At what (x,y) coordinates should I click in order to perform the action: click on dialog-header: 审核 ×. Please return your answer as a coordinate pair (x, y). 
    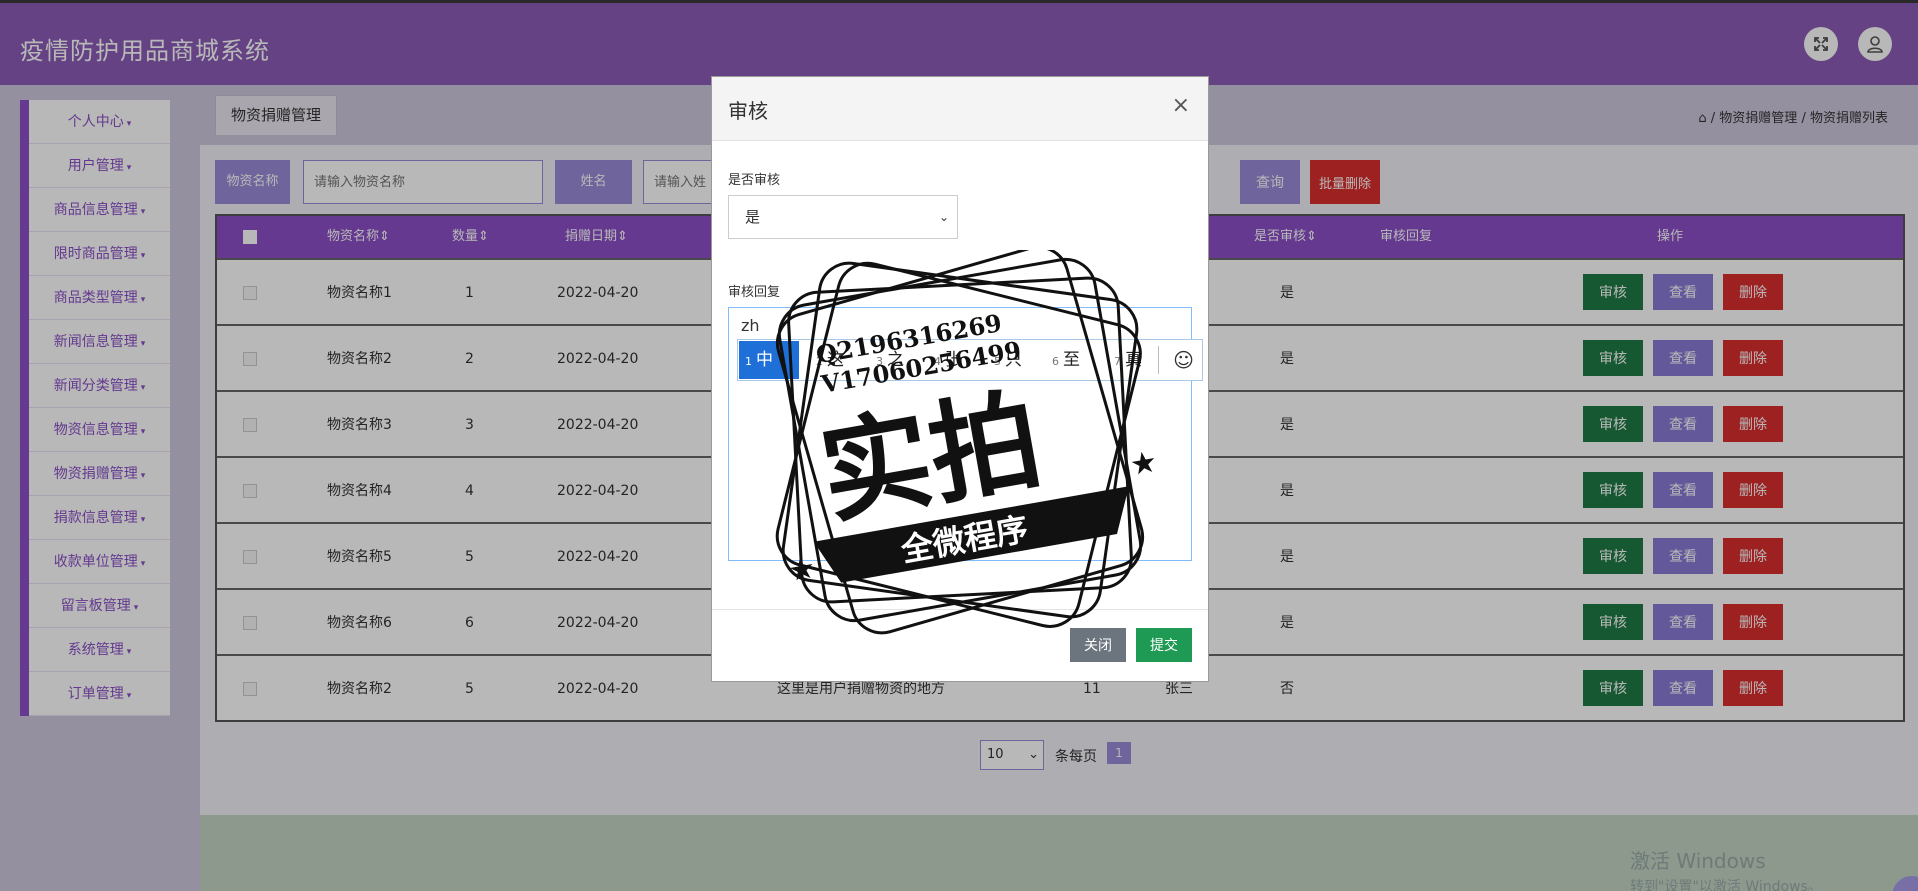
    Looking at the image, I should click on (960, 109).